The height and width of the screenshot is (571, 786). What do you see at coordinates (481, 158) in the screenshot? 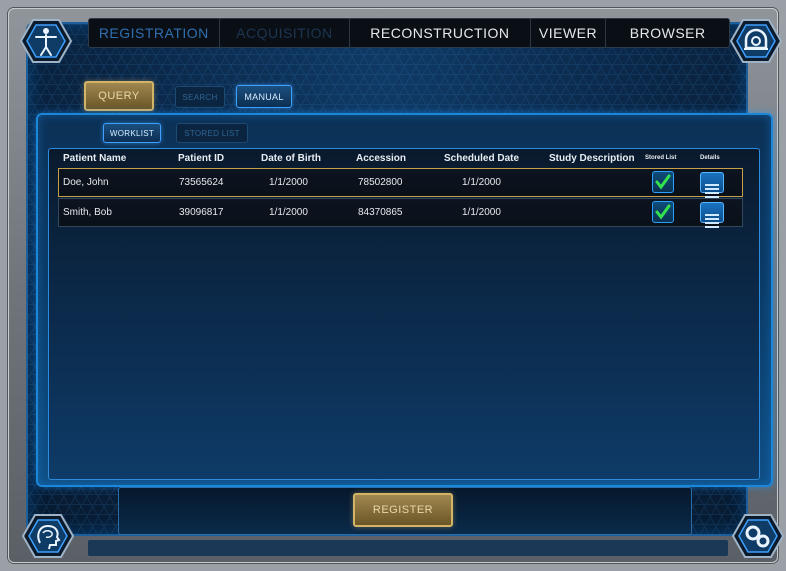
I see `column-header-scheduled-date: Scheduled Date` at bounding box center [481, 158].